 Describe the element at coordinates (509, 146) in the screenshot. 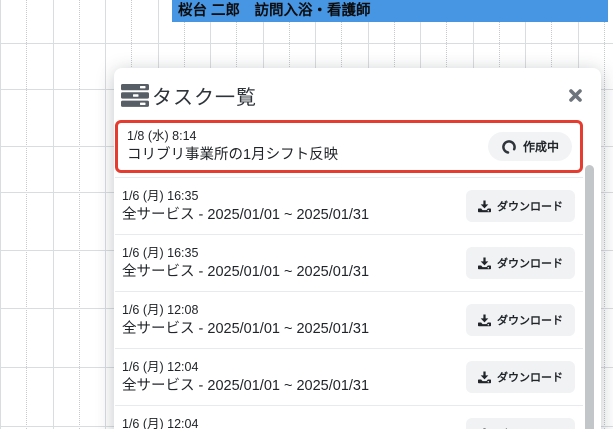

I see `spinner-icon` at that location.